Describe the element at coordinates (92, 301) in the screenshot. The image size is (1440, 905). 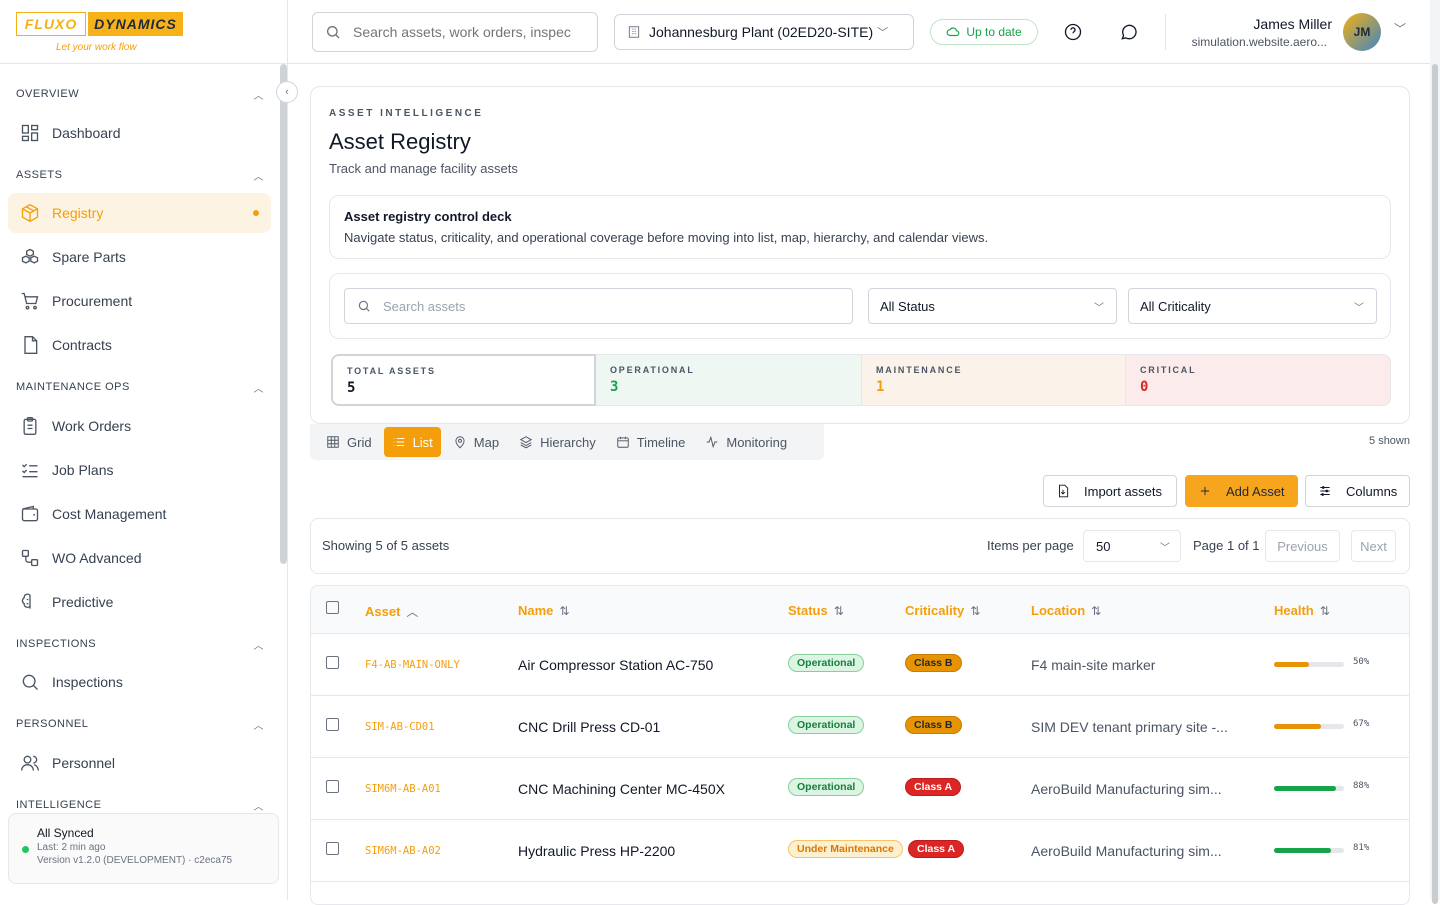
I see `sidebar-item-label: Procurement` at that location.